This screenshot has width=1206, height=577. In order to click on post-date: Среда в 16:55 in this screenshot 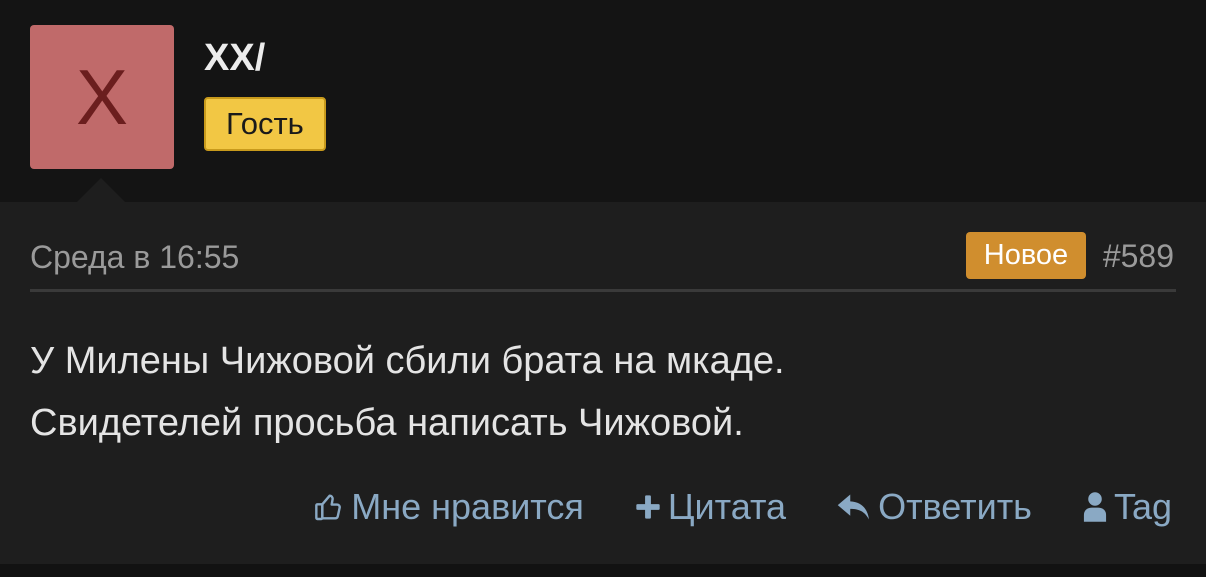, I will do `click(134, 257)`.